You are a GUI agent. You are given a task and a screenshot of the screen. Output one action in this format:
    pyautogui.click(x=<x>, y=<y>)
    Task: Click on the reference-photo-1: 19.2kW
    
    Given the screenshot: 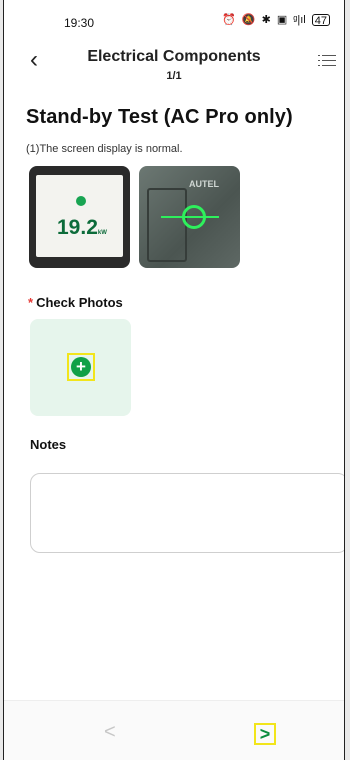 What is the action you would take?
    pyautogui.click(x=79, y=217)
    